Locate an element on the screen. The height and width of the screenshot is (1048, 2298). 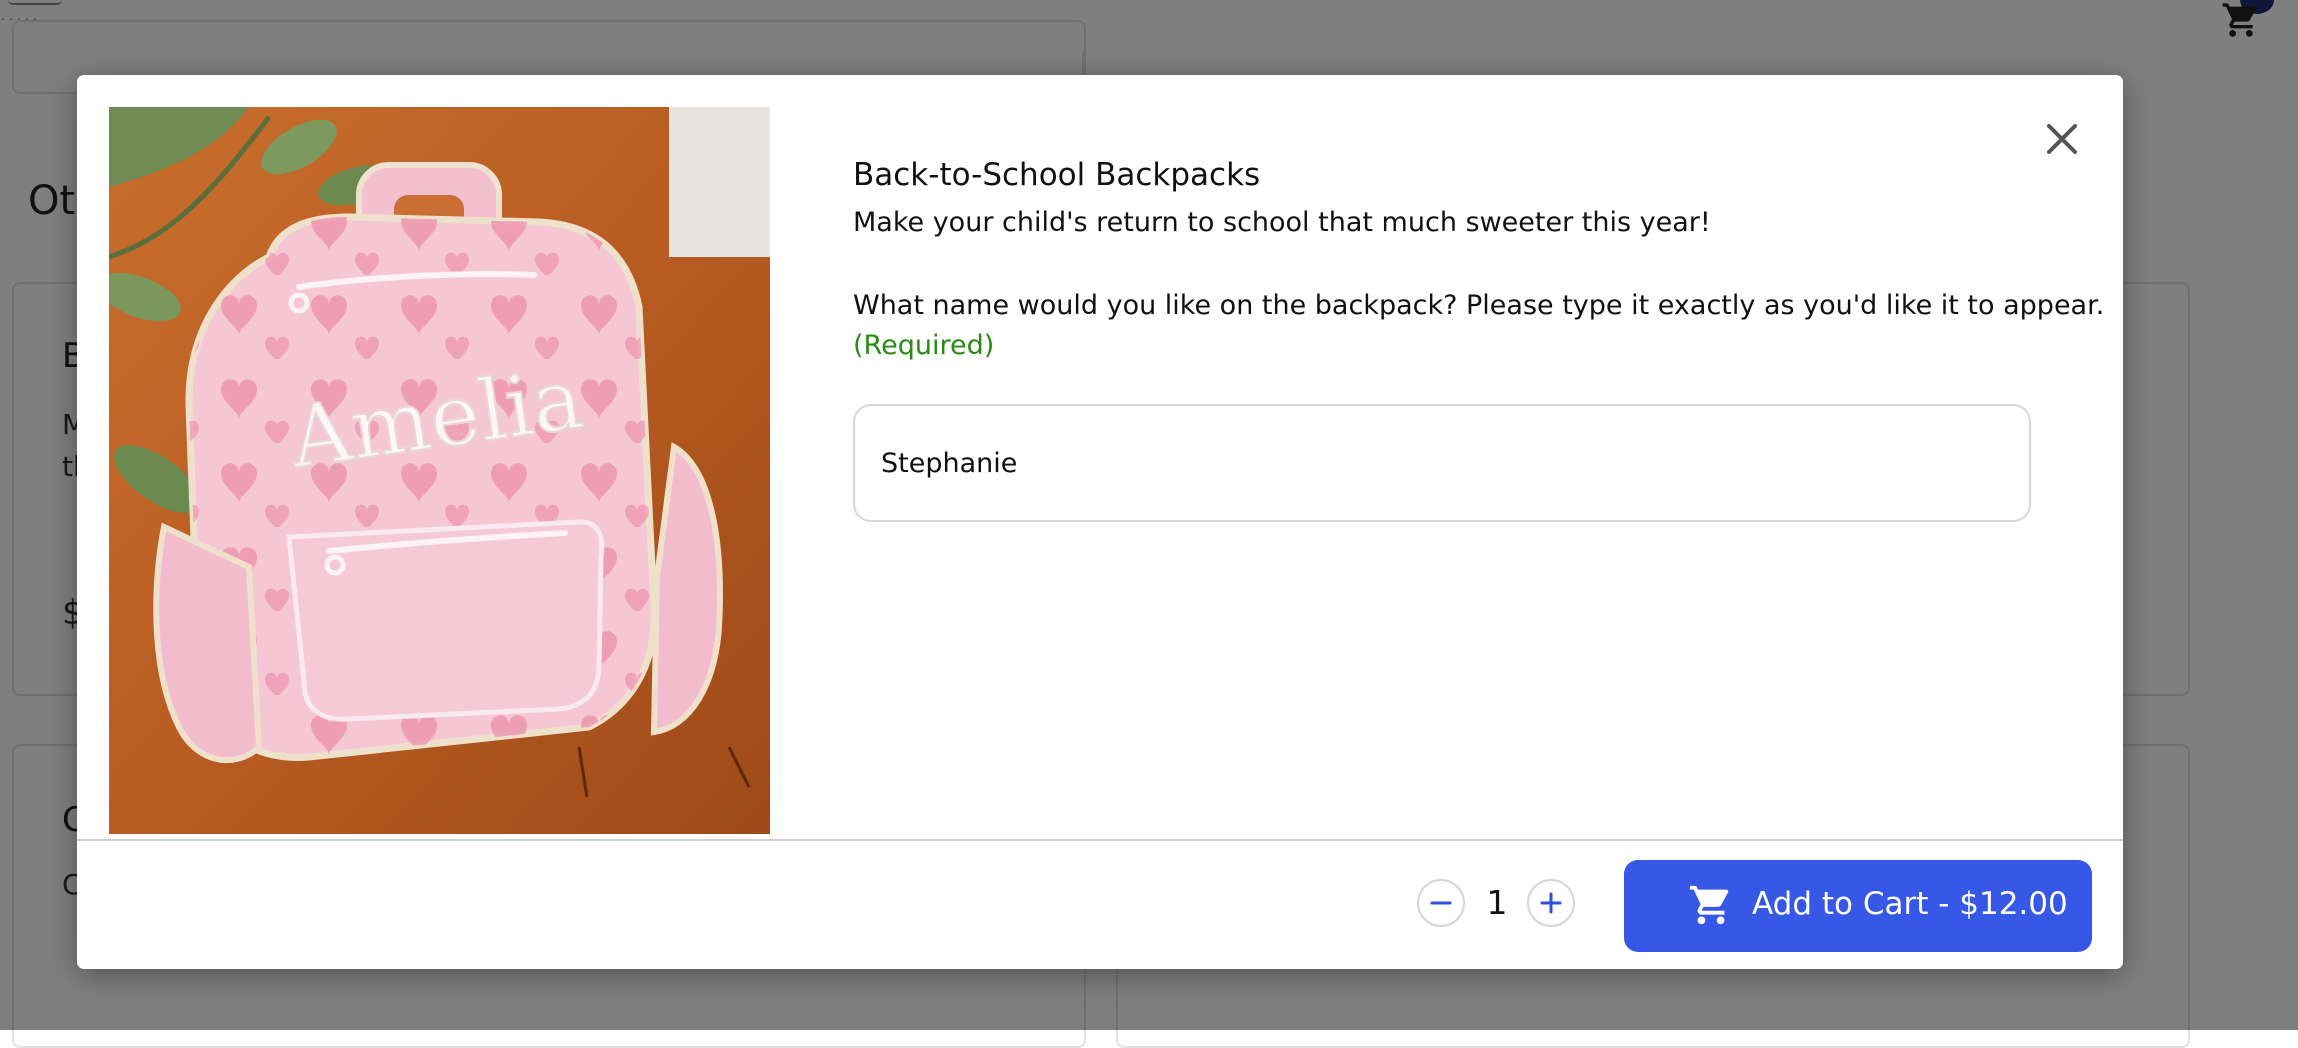
shopping-cart-icon is located at coordinates (1709, 905).